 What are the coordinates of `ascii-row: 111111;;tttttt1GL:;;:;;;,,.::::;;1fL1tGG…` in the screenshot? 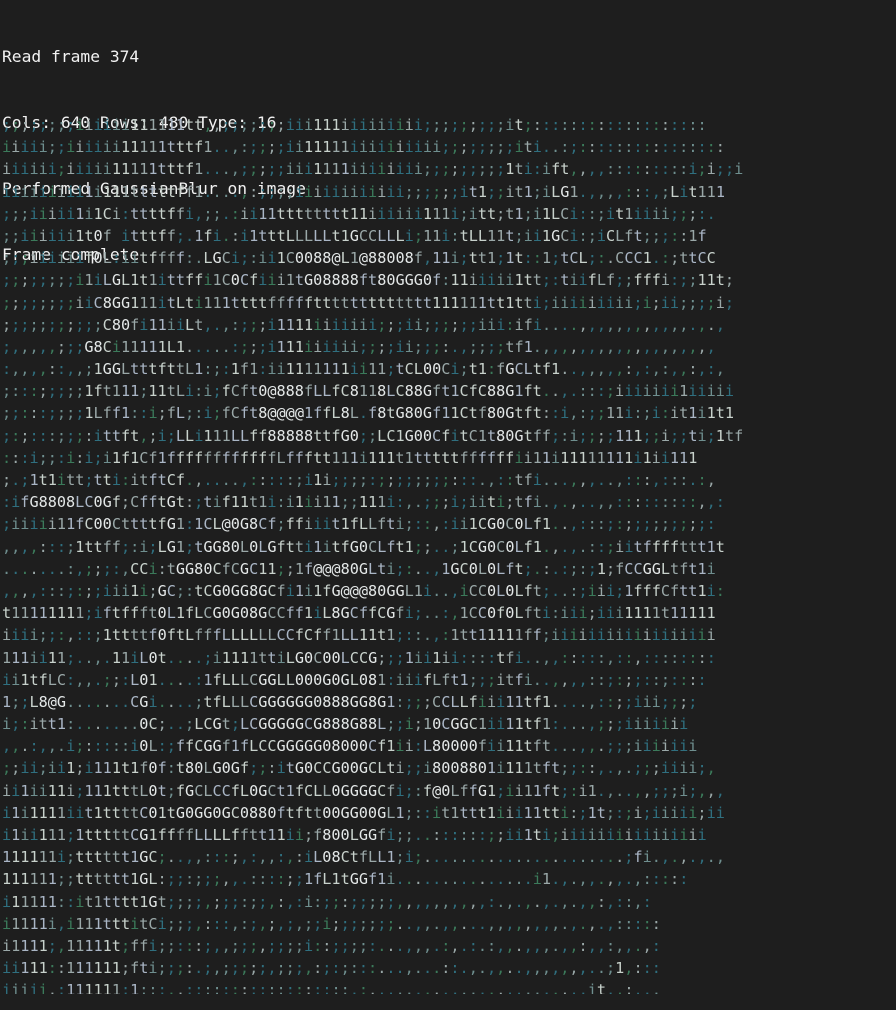 It's located at (345, 879).